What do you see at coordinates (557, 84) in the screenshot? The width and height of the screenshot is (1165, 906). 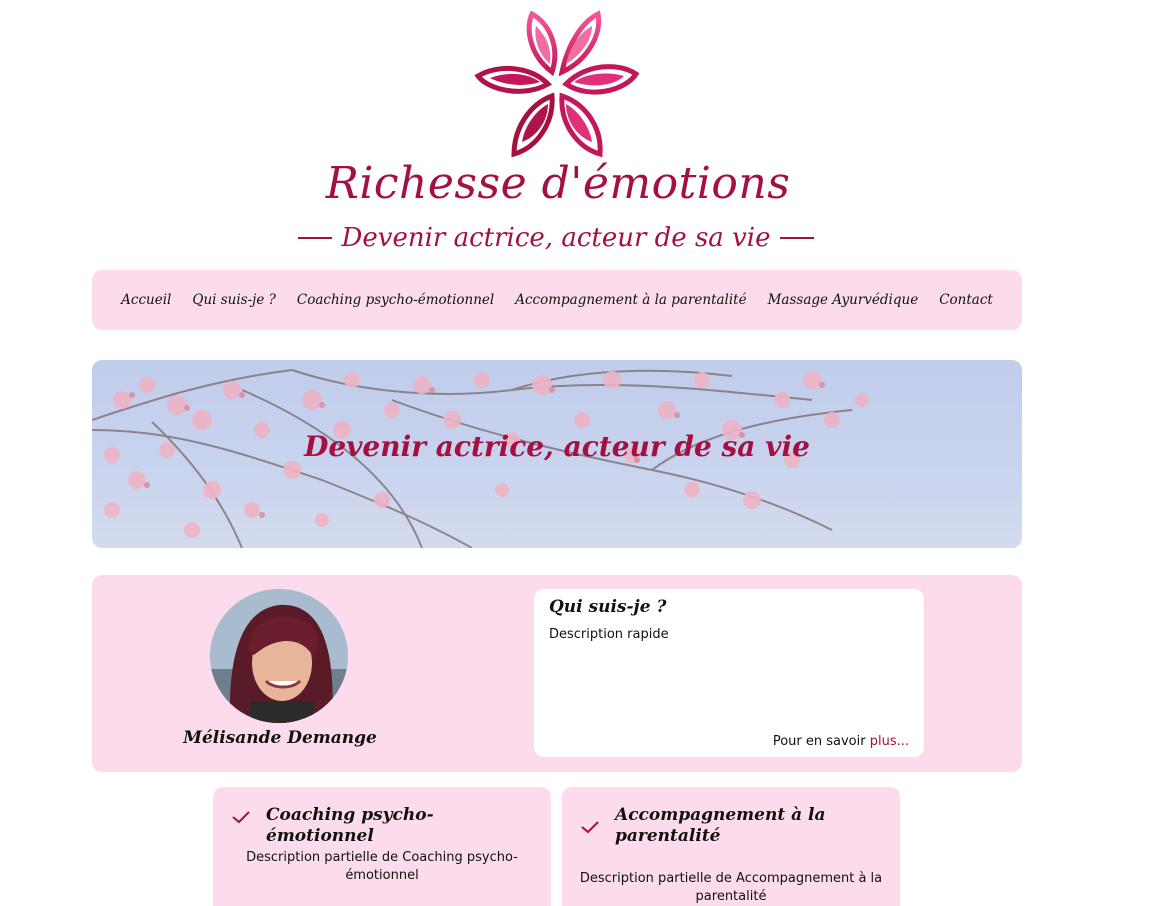 I see `lotus-logo-icon` at bounding box center [557, 84].